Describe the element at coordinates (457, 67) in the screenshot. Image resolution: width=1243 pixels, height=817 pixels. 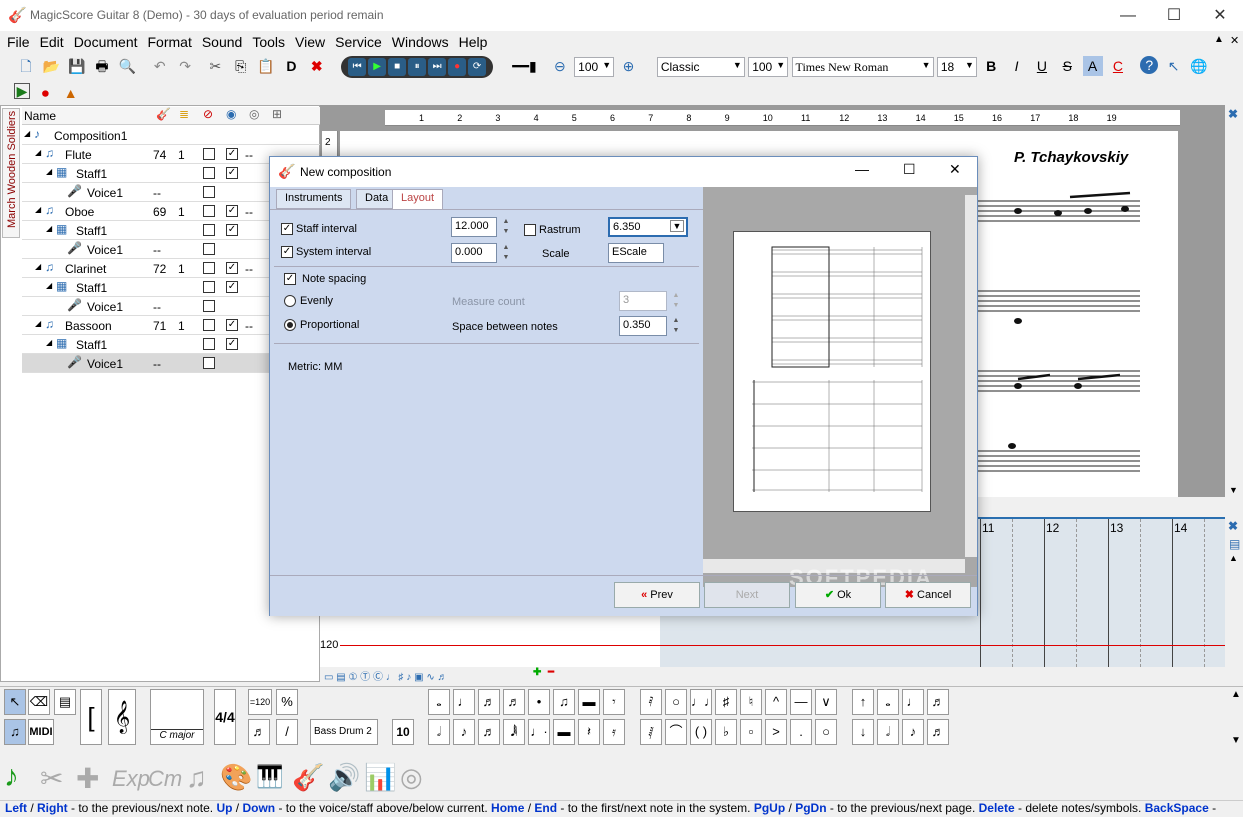
I see `record-icon: ●` at that location.